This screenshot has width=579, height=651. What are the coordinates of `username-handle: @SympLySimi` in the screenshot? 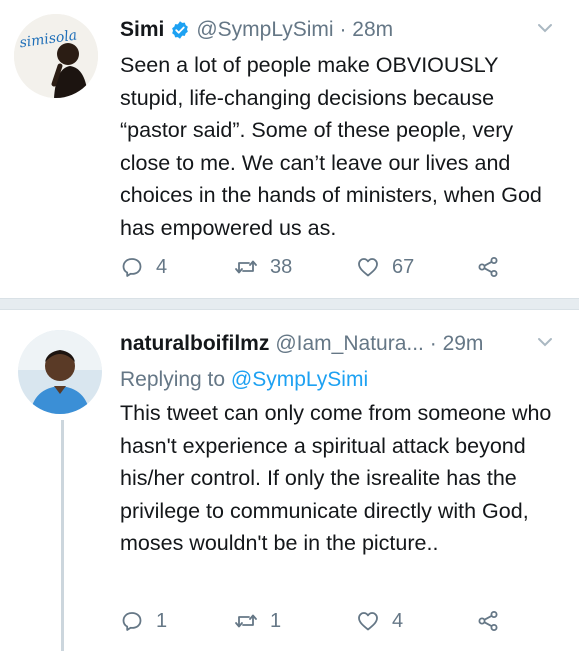 It's located at (264, 30).